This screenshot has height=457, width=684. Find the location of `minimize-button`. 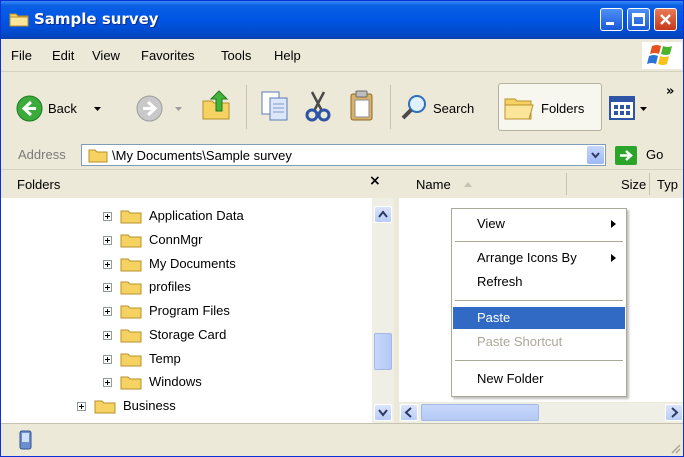

minimize-button is located at coordinates (611, 19).